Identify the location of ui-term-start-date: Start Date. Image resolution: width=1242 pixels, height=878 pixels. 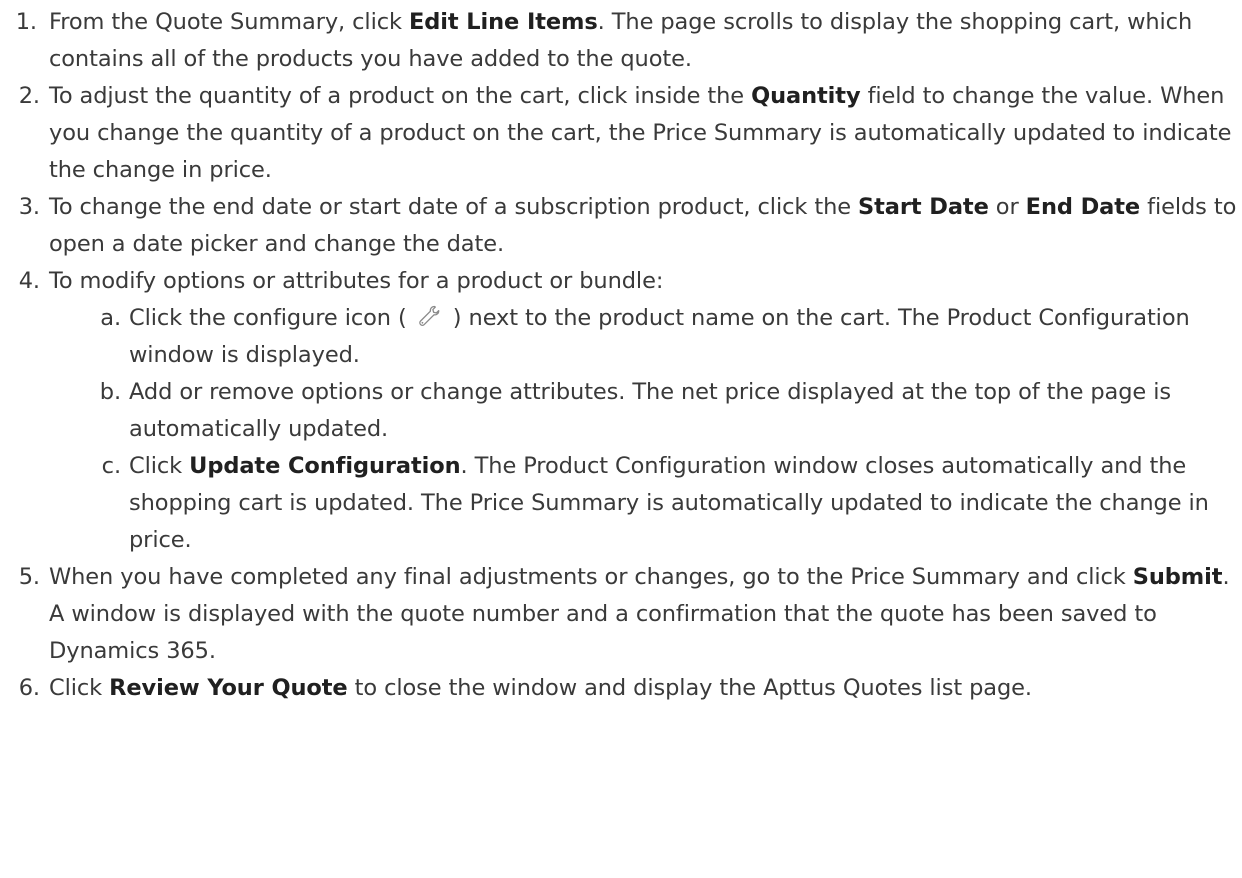
(923, 207).